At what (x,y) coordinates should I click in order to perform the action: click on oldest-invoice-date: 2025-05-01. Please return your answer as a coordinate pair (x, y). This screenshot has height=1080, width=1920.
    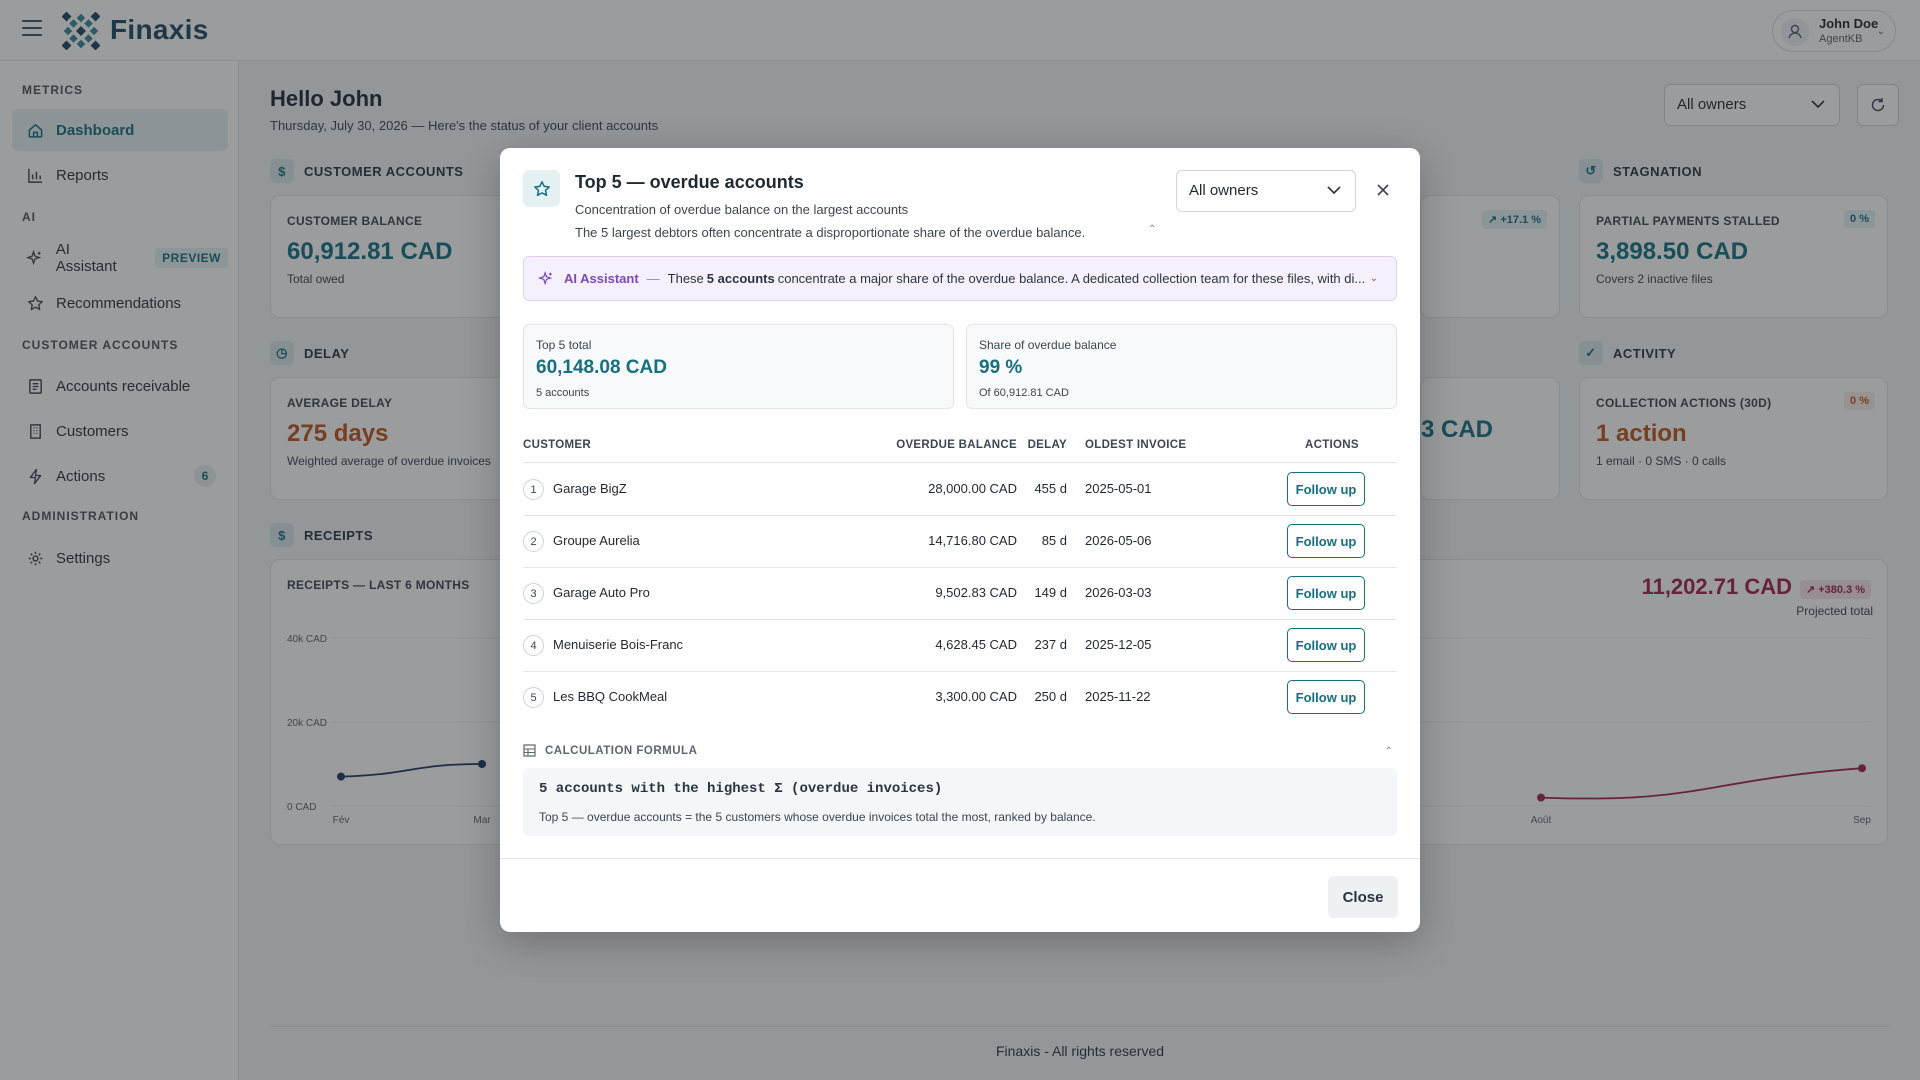
    Looking at the image, I should click on (1118, 488).